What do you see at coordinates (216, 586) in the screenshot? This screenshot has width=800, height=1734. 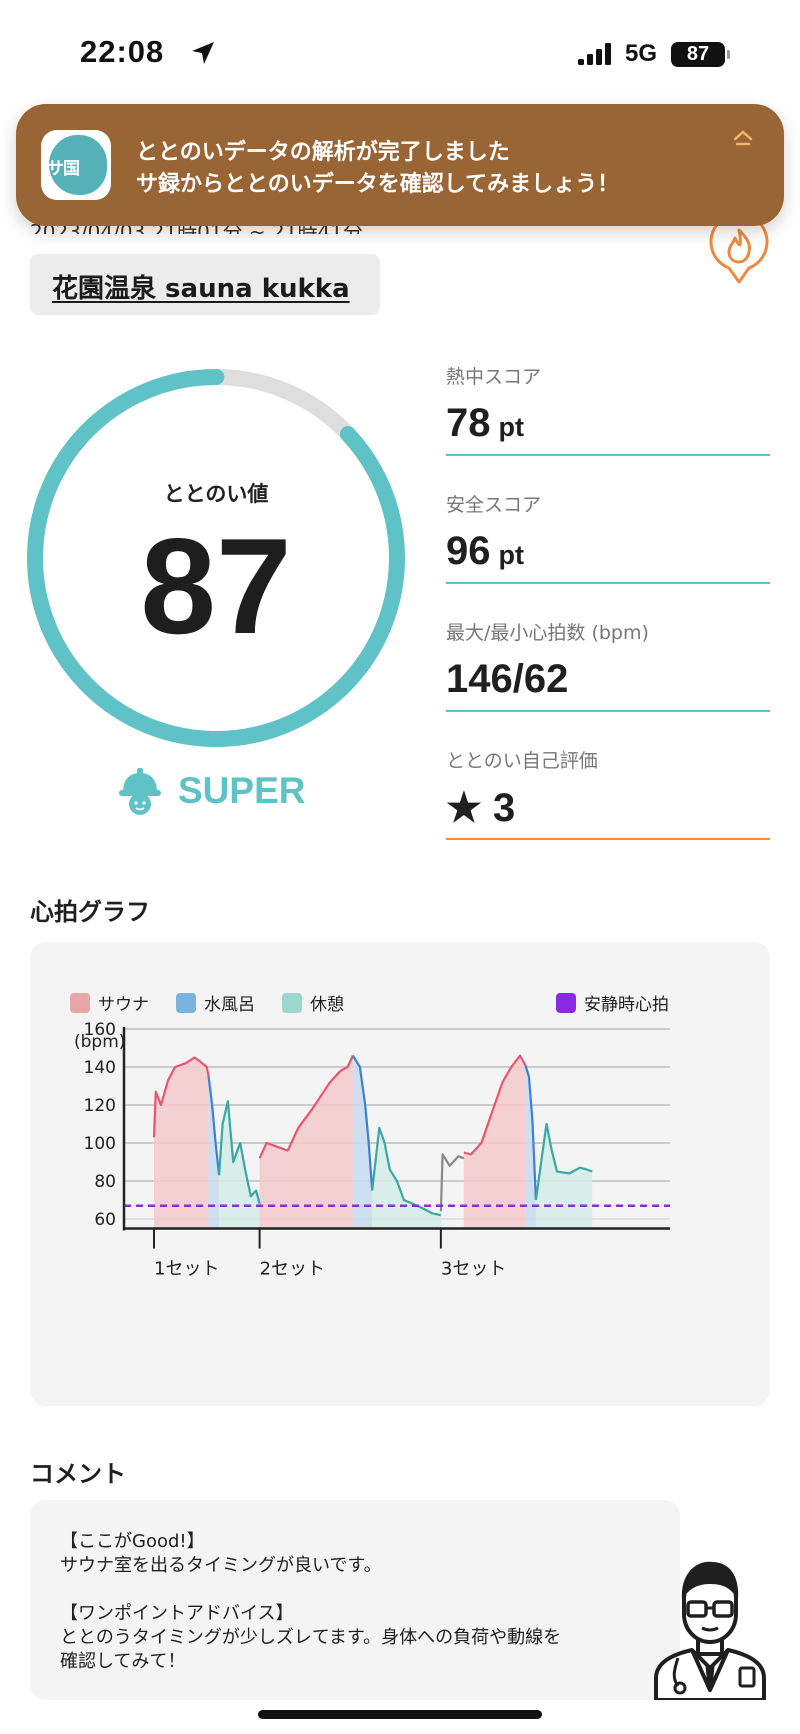 I see `score-value: 87` at bounding box center [216, 586].